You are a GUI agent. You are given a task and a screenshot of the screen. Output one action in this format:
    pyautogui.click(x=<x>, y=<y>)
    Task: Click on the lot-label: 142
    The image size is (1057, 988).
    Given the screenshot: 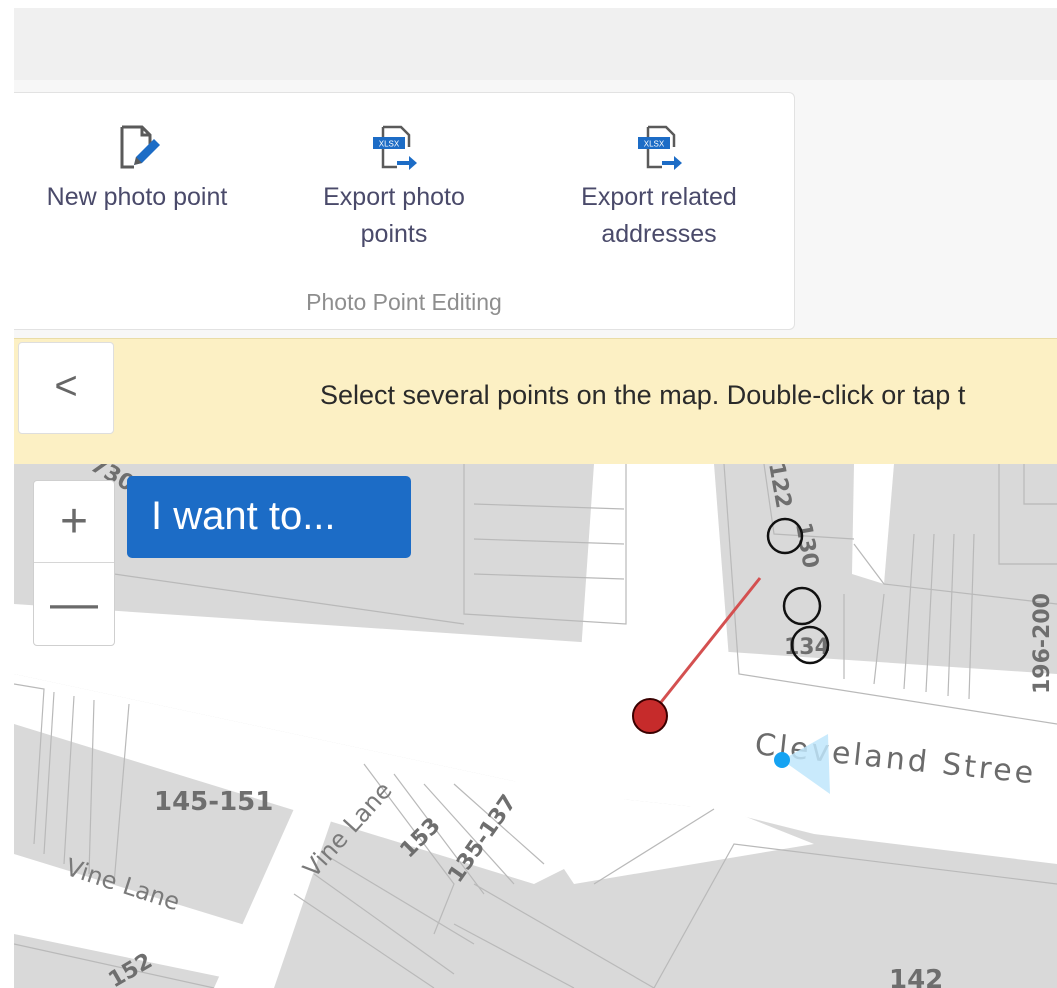 What is the action you would take?
    pyautogui.click(x=916, y=976)
    